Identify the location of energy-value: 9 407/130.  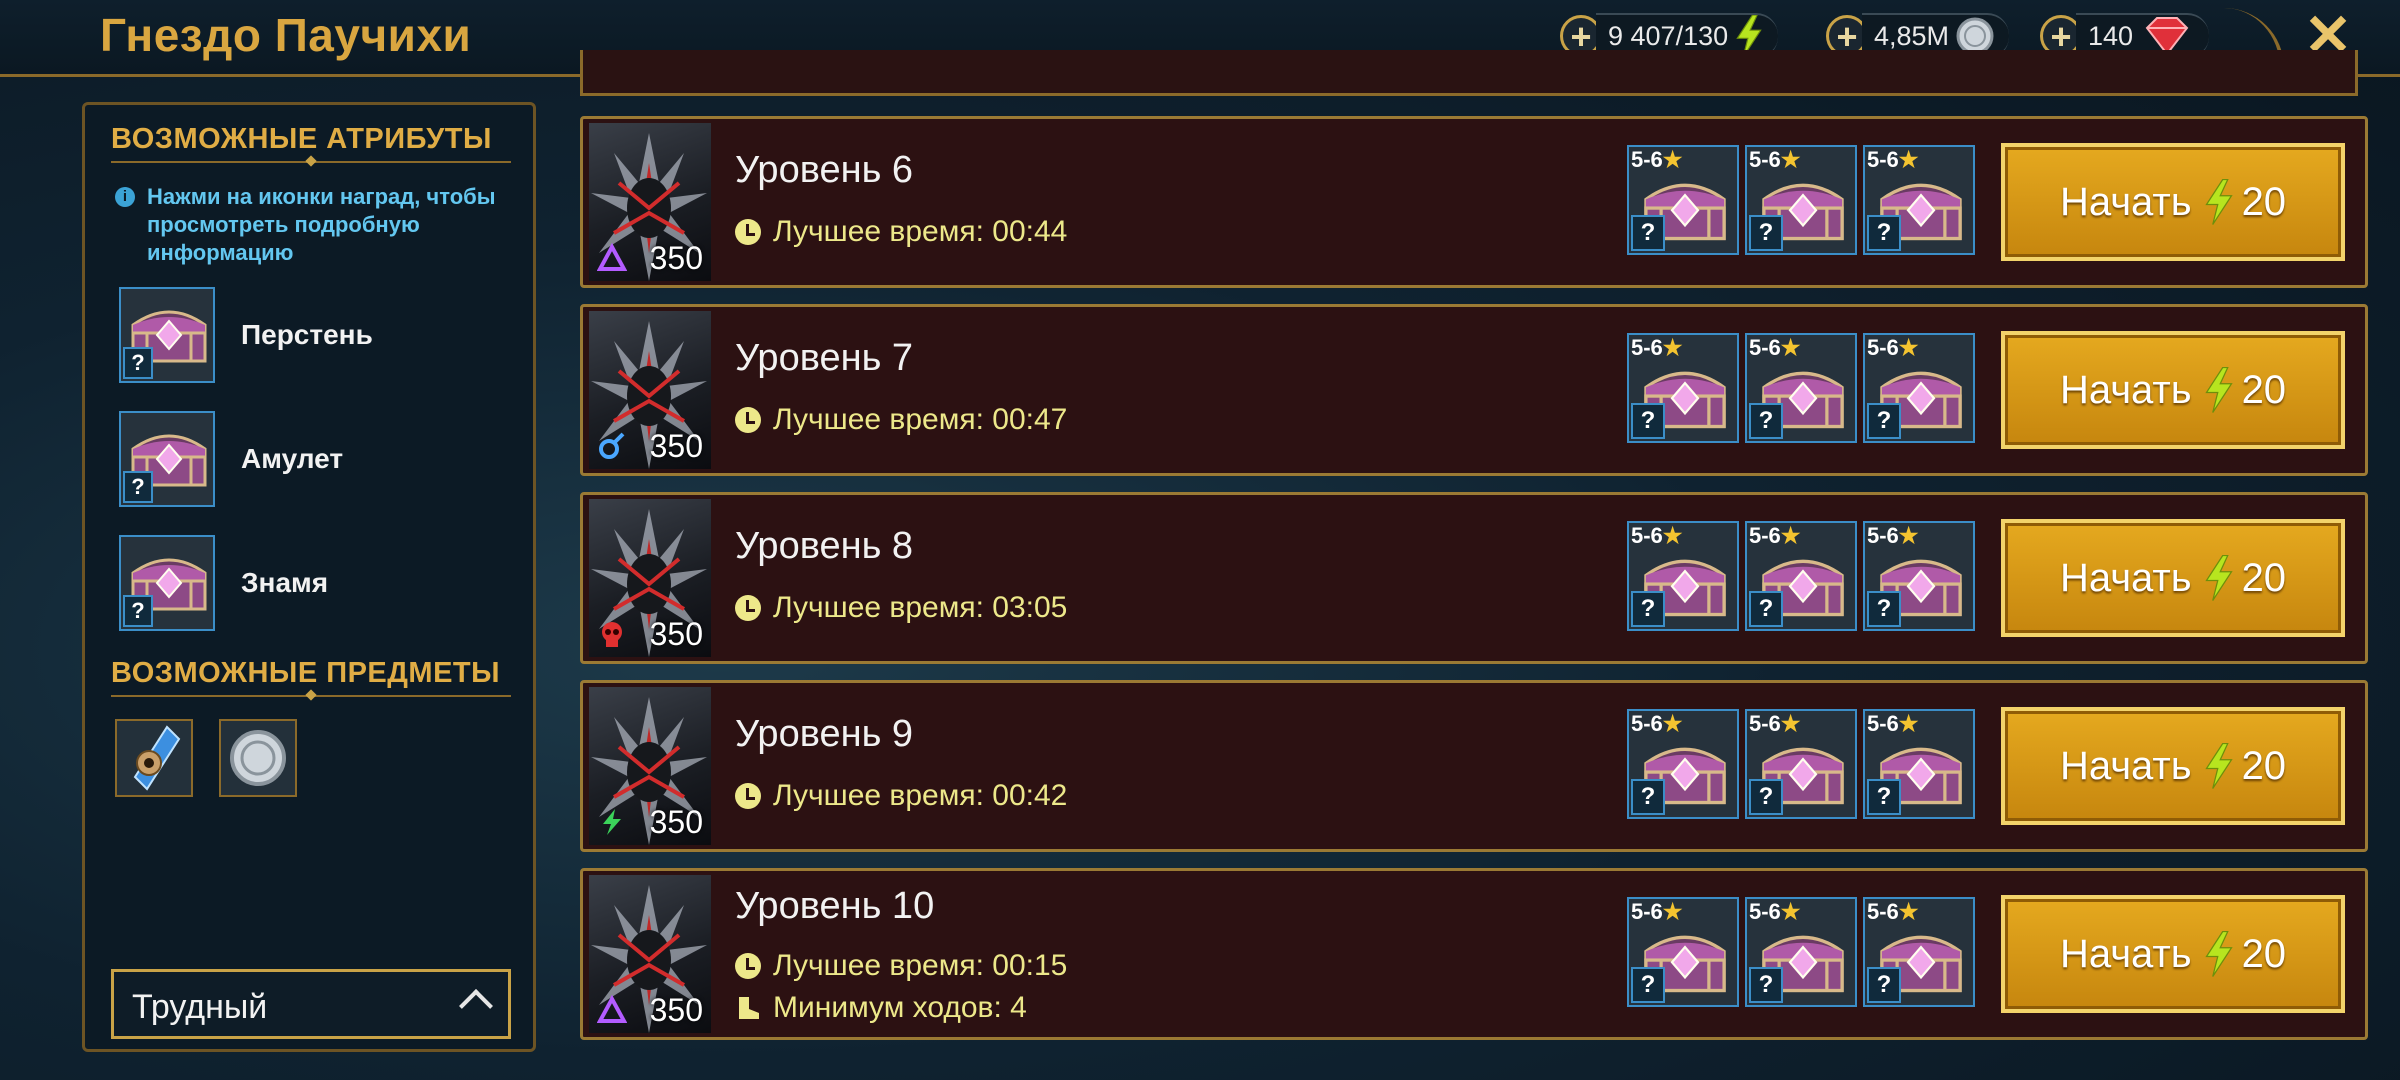
(1668, 35).